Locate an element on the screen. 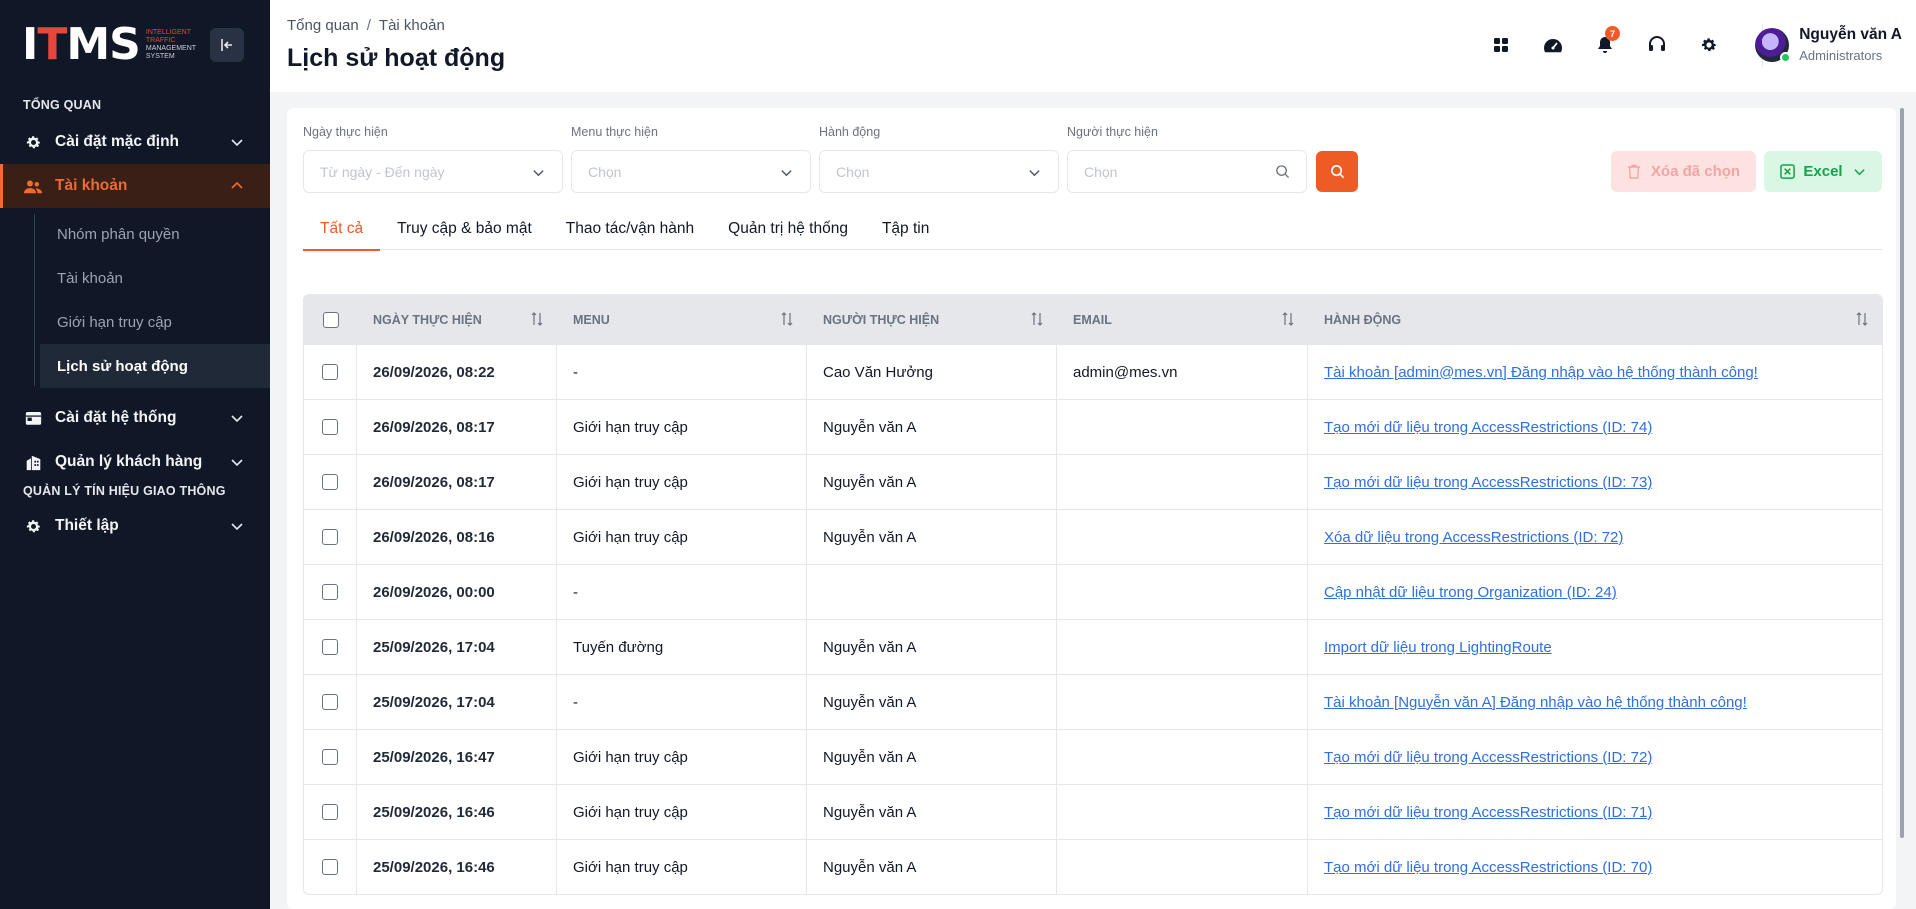 This screenshot has width=1916, height=909. settings-button is located at coordinates (1709, 45).